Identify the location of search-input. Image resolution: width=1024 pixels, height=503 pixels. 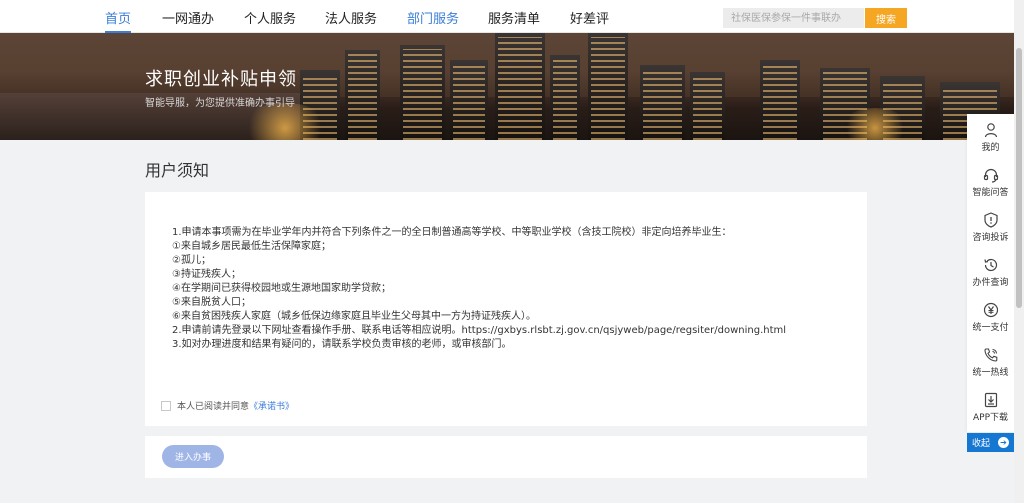
(793, 18).